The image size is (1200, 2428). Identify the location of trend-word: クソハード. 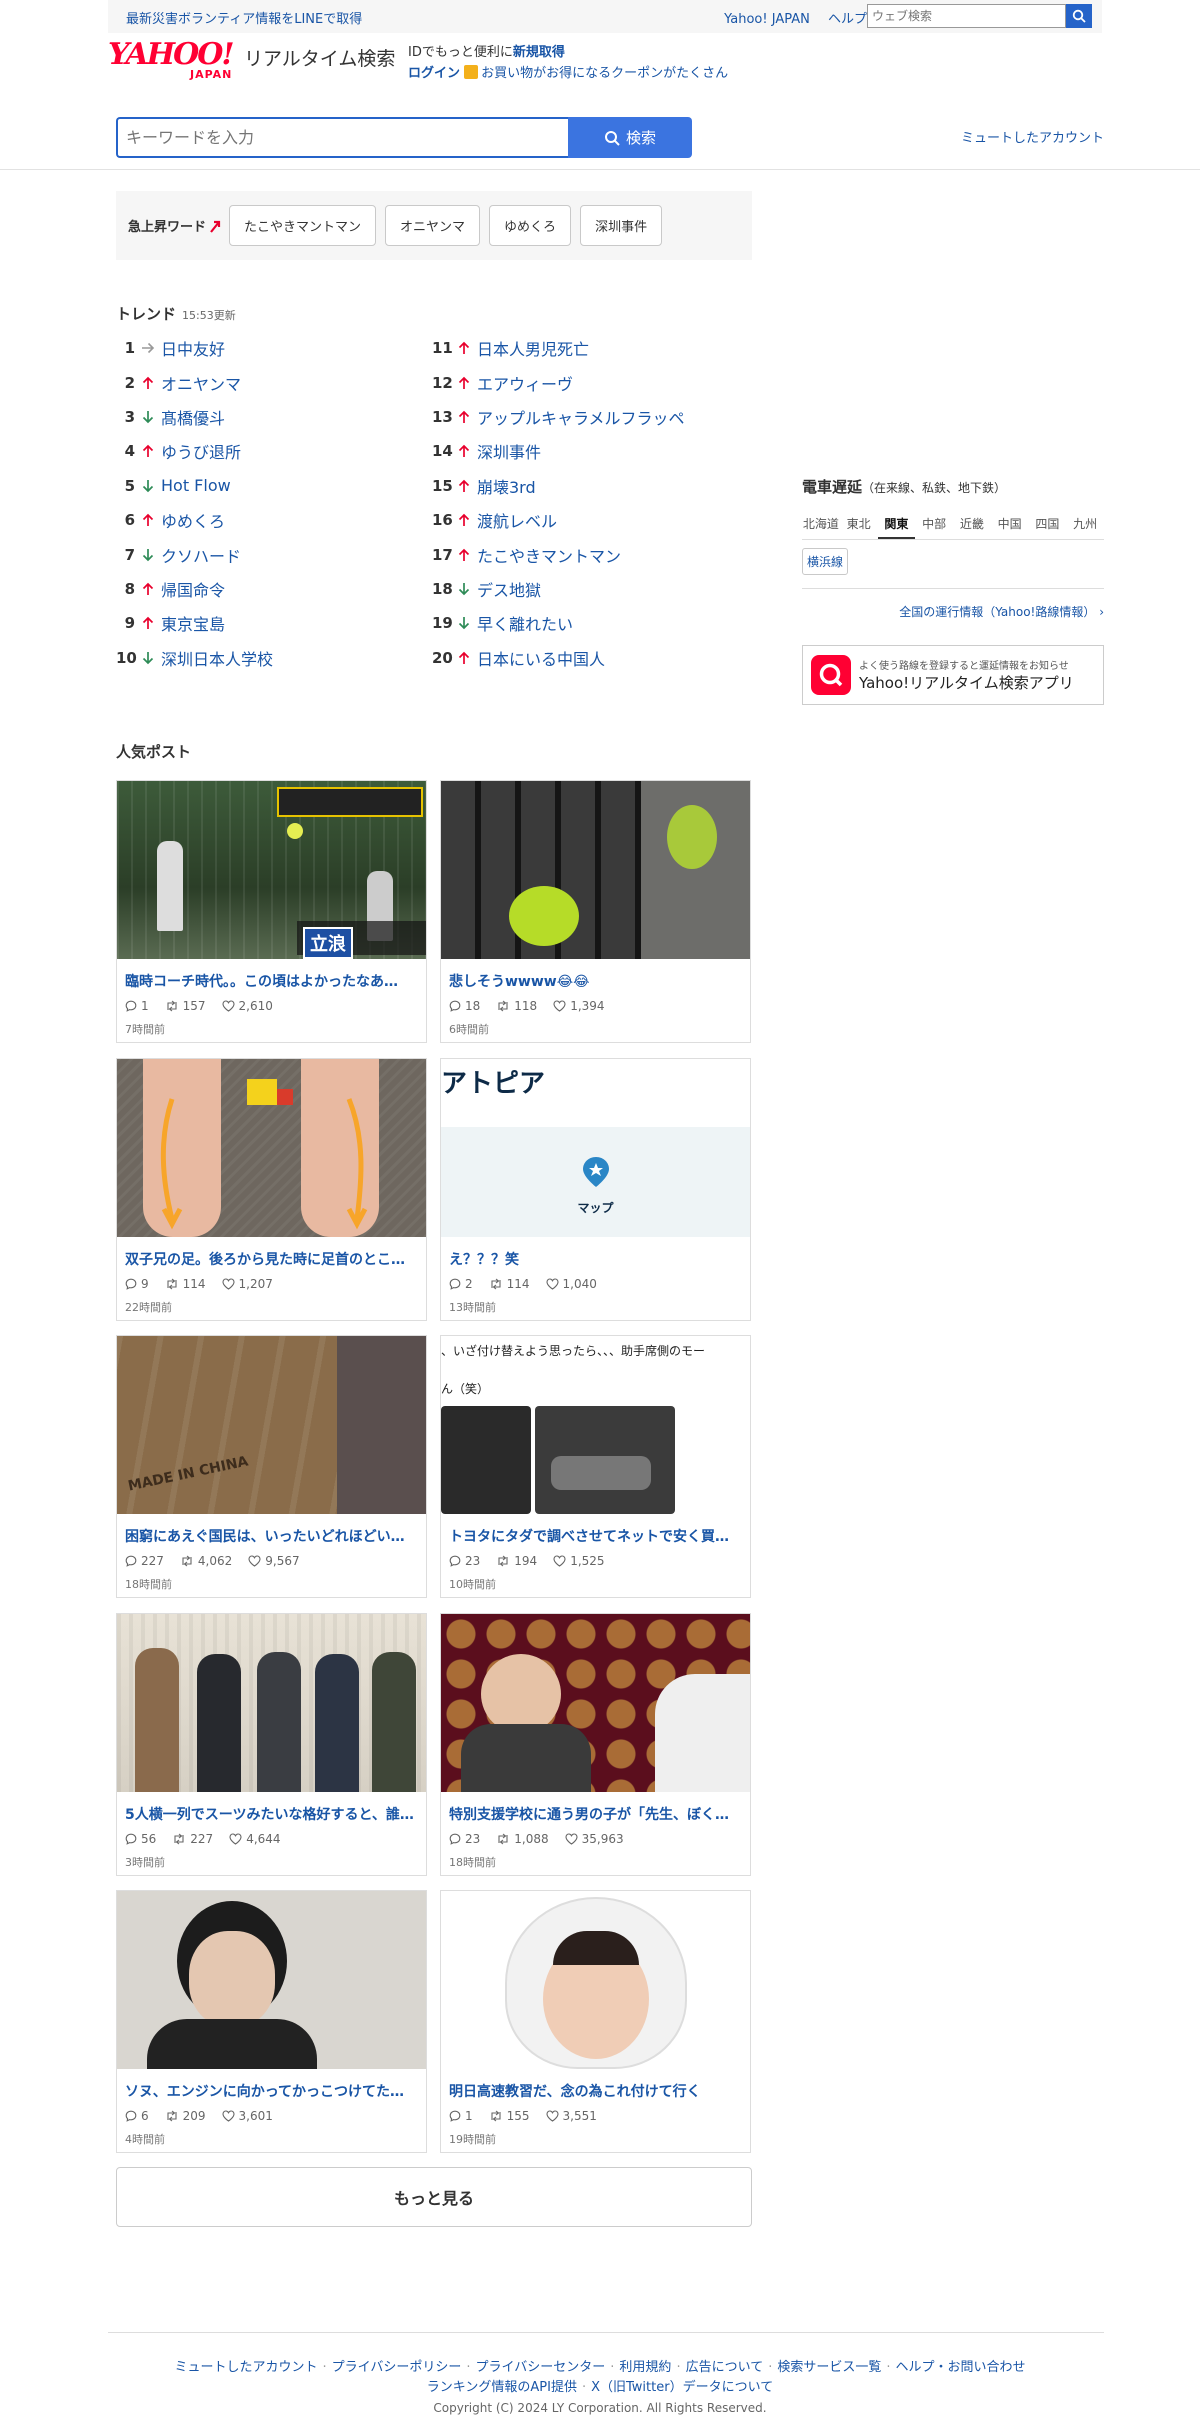
(201, 555).